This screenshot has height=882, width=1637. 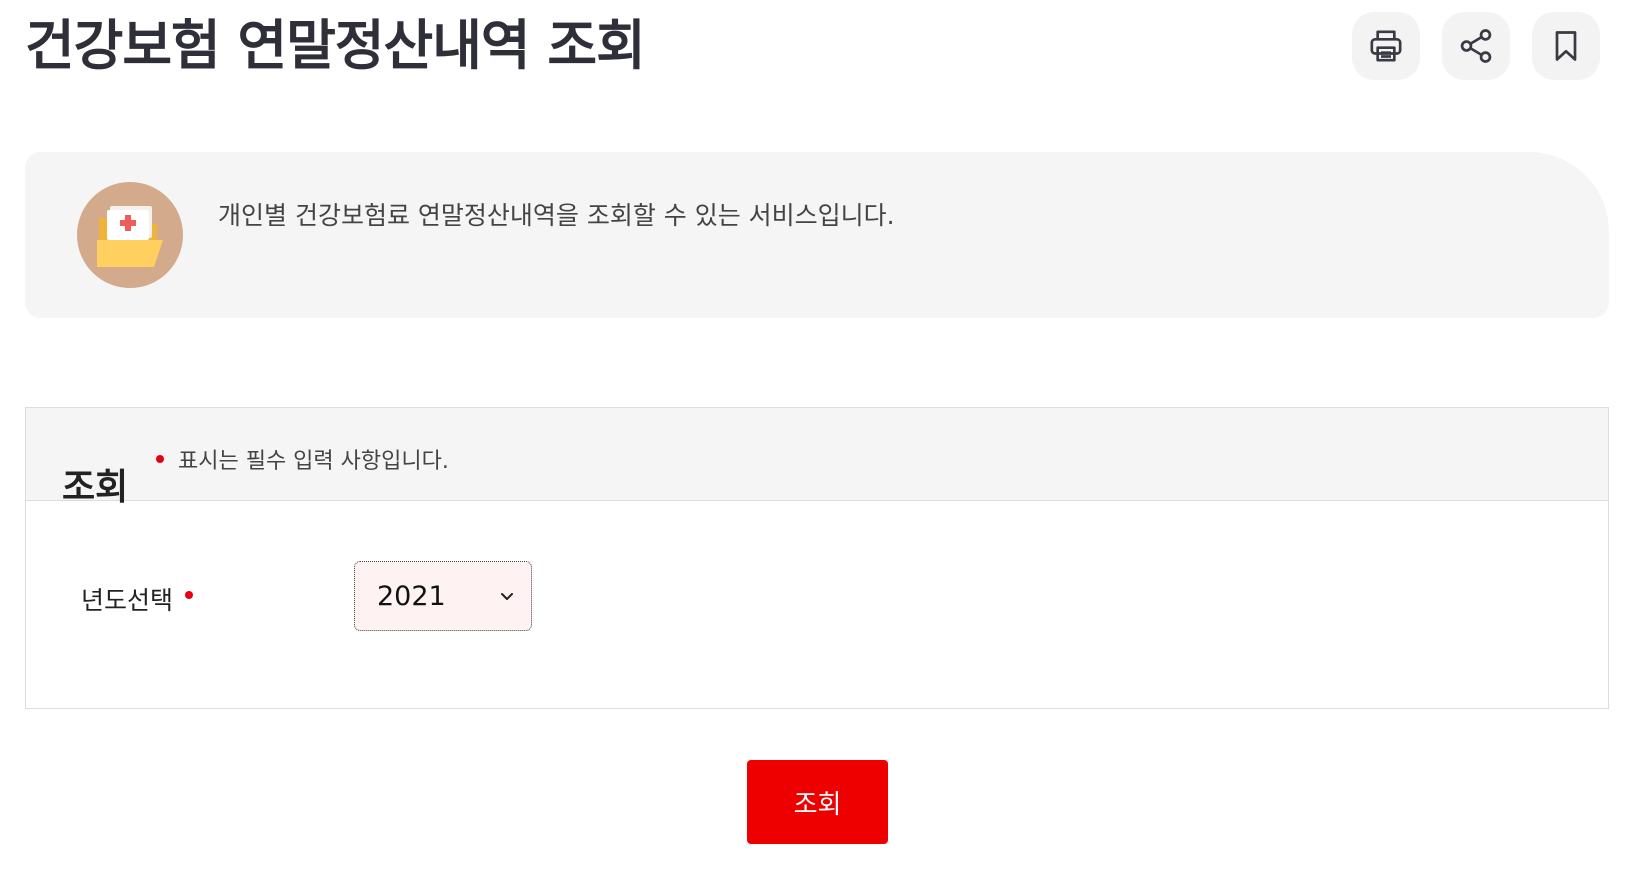 I want to click on printer-icon, so click(x=1386, y=46).